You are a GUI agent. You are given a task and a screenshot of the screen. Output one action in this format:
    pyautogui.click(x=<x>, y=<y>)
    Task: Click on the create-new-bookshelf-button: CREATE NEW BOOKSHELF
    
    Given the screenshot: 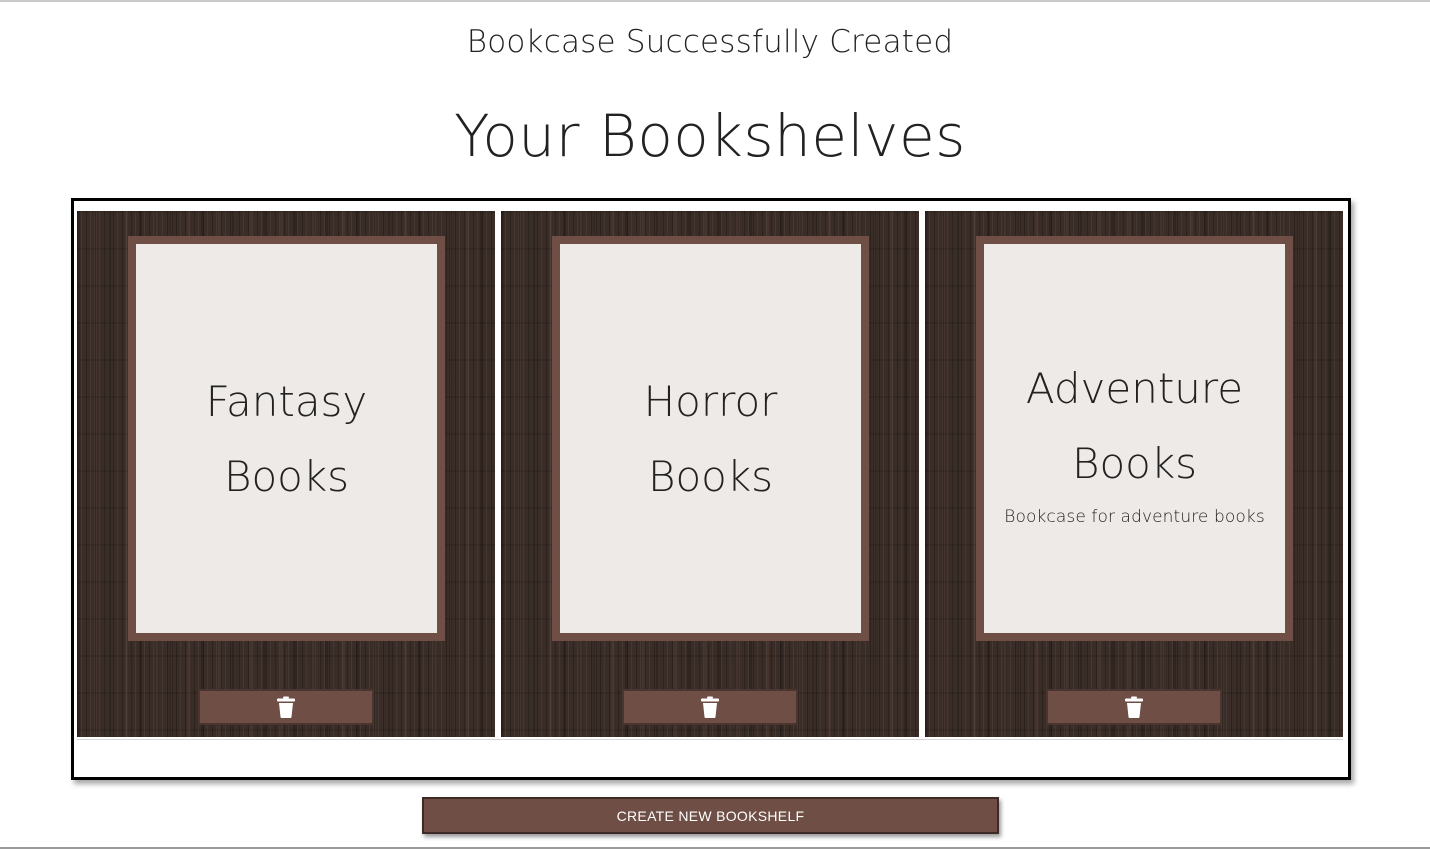 What is the action you would take?
    pyautogui.click(x=710, y=815)
    